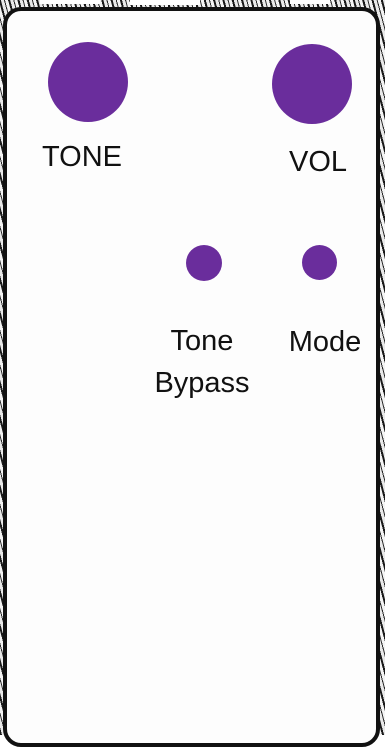  I want to click on tone-knob, so click(88, 82).